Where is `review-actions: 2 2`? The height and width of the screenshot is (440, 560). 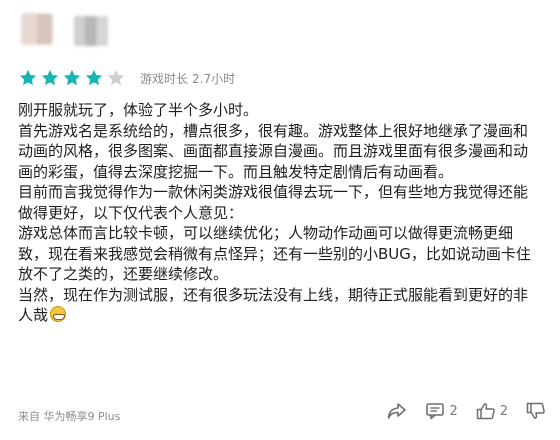
review-actions: 2 2 is located at coordinates (457, 411).